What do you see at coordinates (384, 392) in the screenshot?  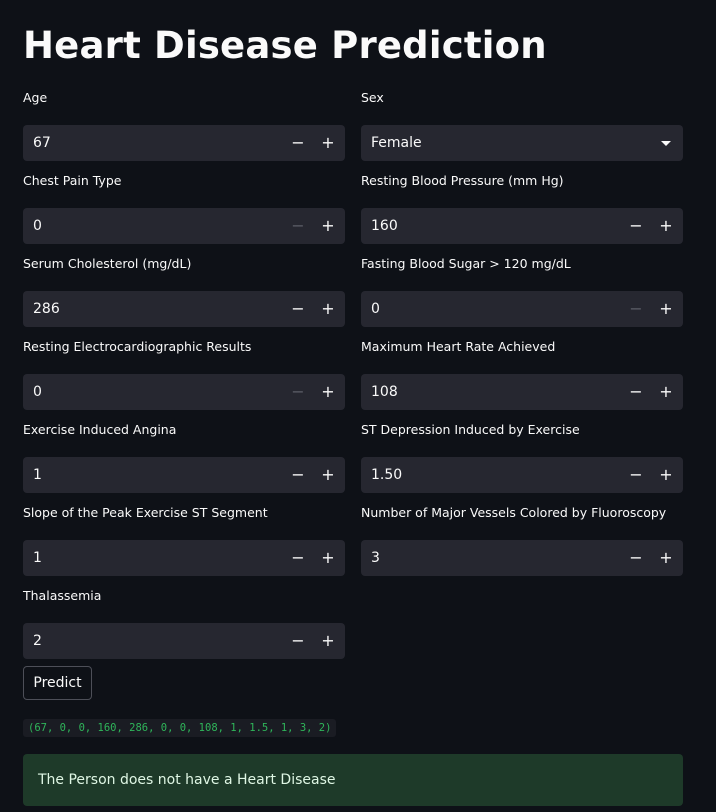 I see `max-heart-rate-value: 108` at bounding box center [384, 392].